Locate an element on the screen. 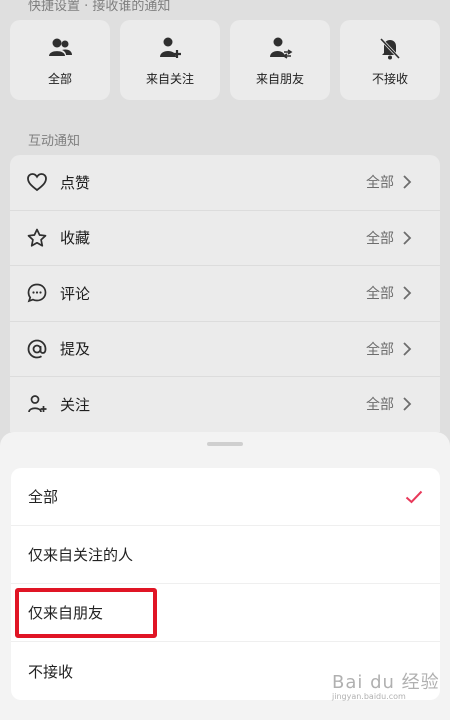 The height and width of the screenshot is (720, 450). watermark: Bai du 经验 jingyan.baidu.com is located at coordinates (386, 684).